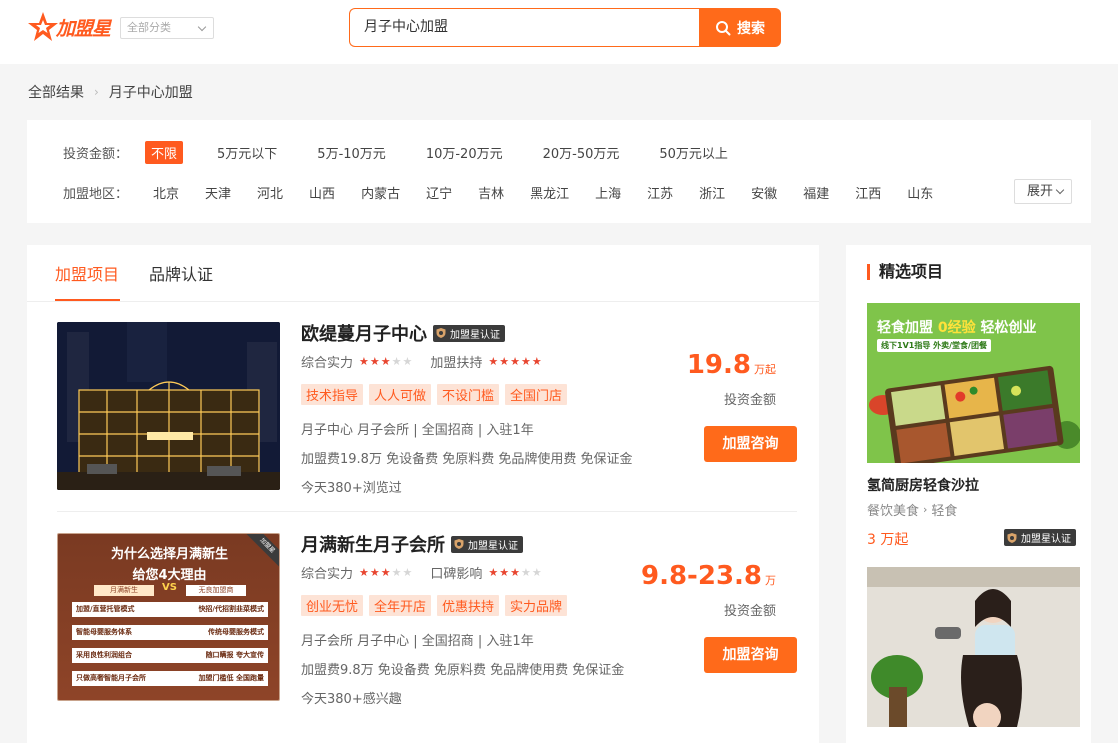 The image size is (1118, 743). Describe the element at coordinates (712, 192) in the screenshot. I see `region-option: 浙江` at that location.